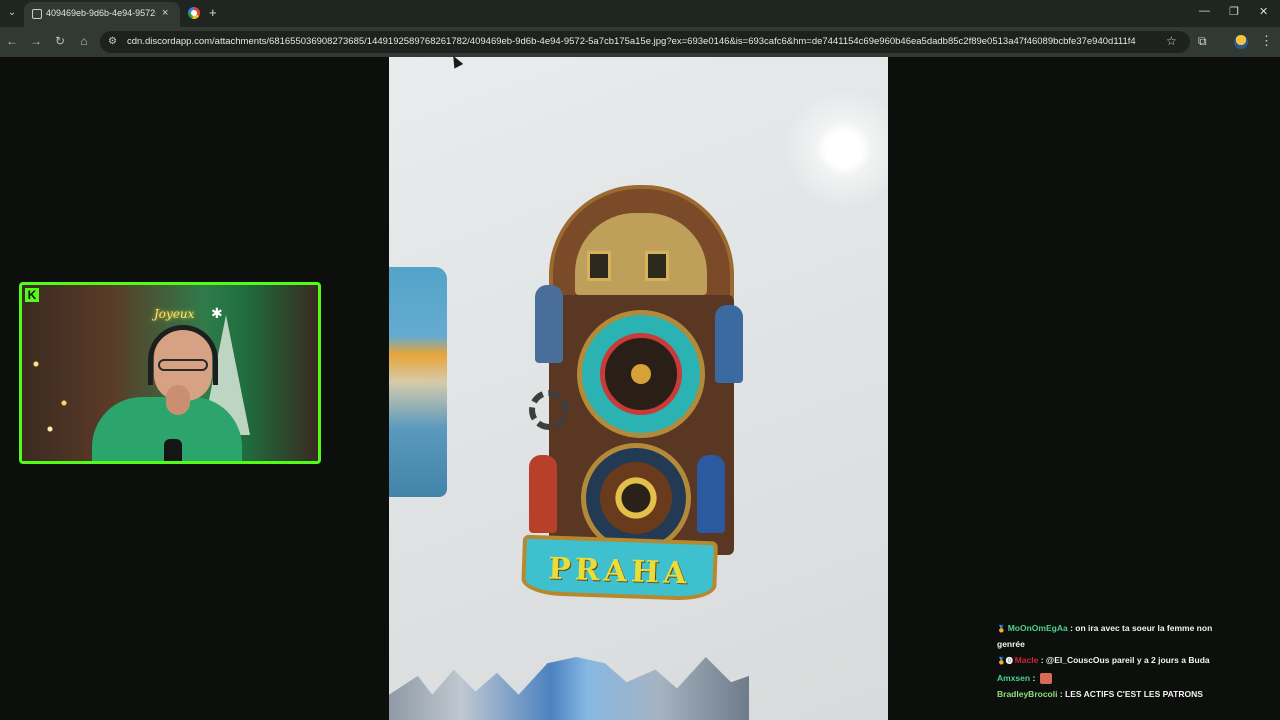  What do you see at coordinates (174, 314) in the screenshot?
I see `neon-sign: Joyeux` at bounding box center [174, 314].